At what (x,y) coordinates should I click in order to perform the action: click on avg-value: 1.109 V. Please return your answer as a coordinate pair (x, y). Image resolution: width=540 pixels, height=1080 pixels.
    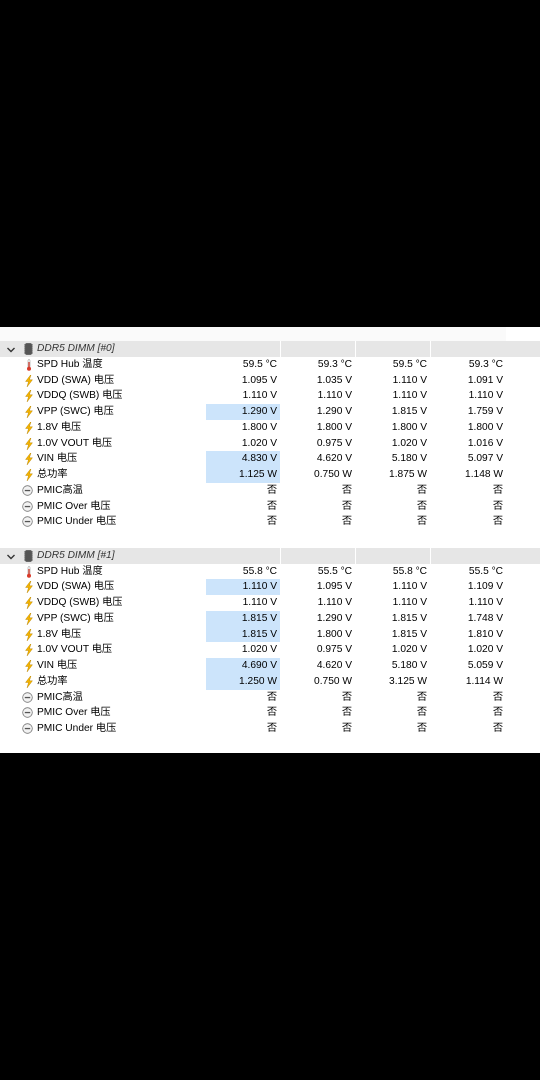
    Looking at the image, I should click on (485, 587).